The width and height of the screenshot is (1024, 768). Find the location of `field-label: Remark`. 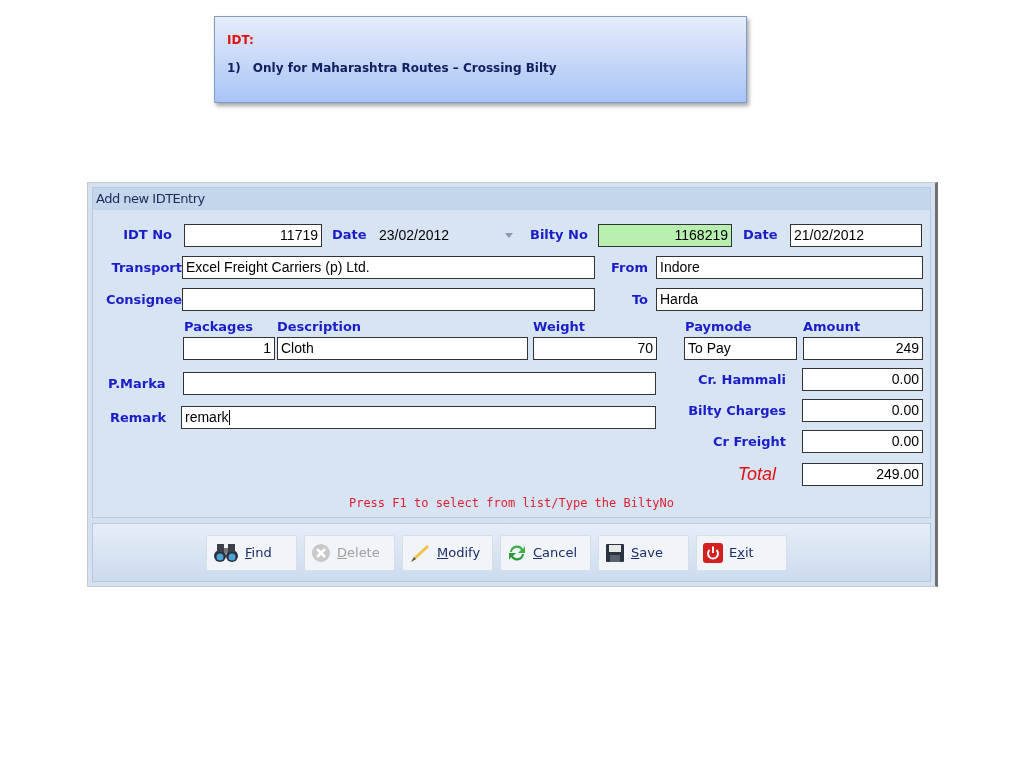

field-label: Remark is located at coordinates (139, 417).